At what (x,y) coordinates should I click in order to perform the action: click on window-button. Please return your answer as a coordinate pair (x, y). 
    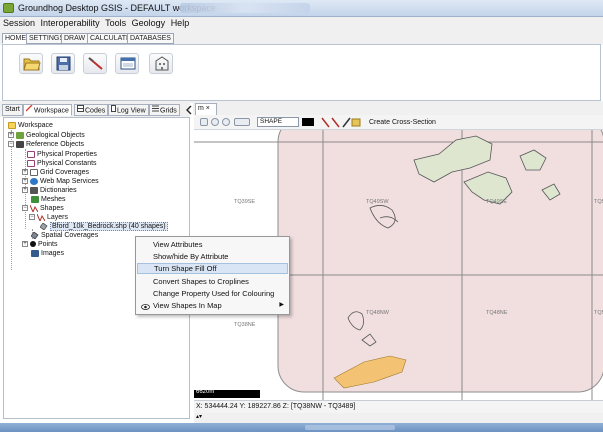
    Looking at the image, I should click on (127, 63).